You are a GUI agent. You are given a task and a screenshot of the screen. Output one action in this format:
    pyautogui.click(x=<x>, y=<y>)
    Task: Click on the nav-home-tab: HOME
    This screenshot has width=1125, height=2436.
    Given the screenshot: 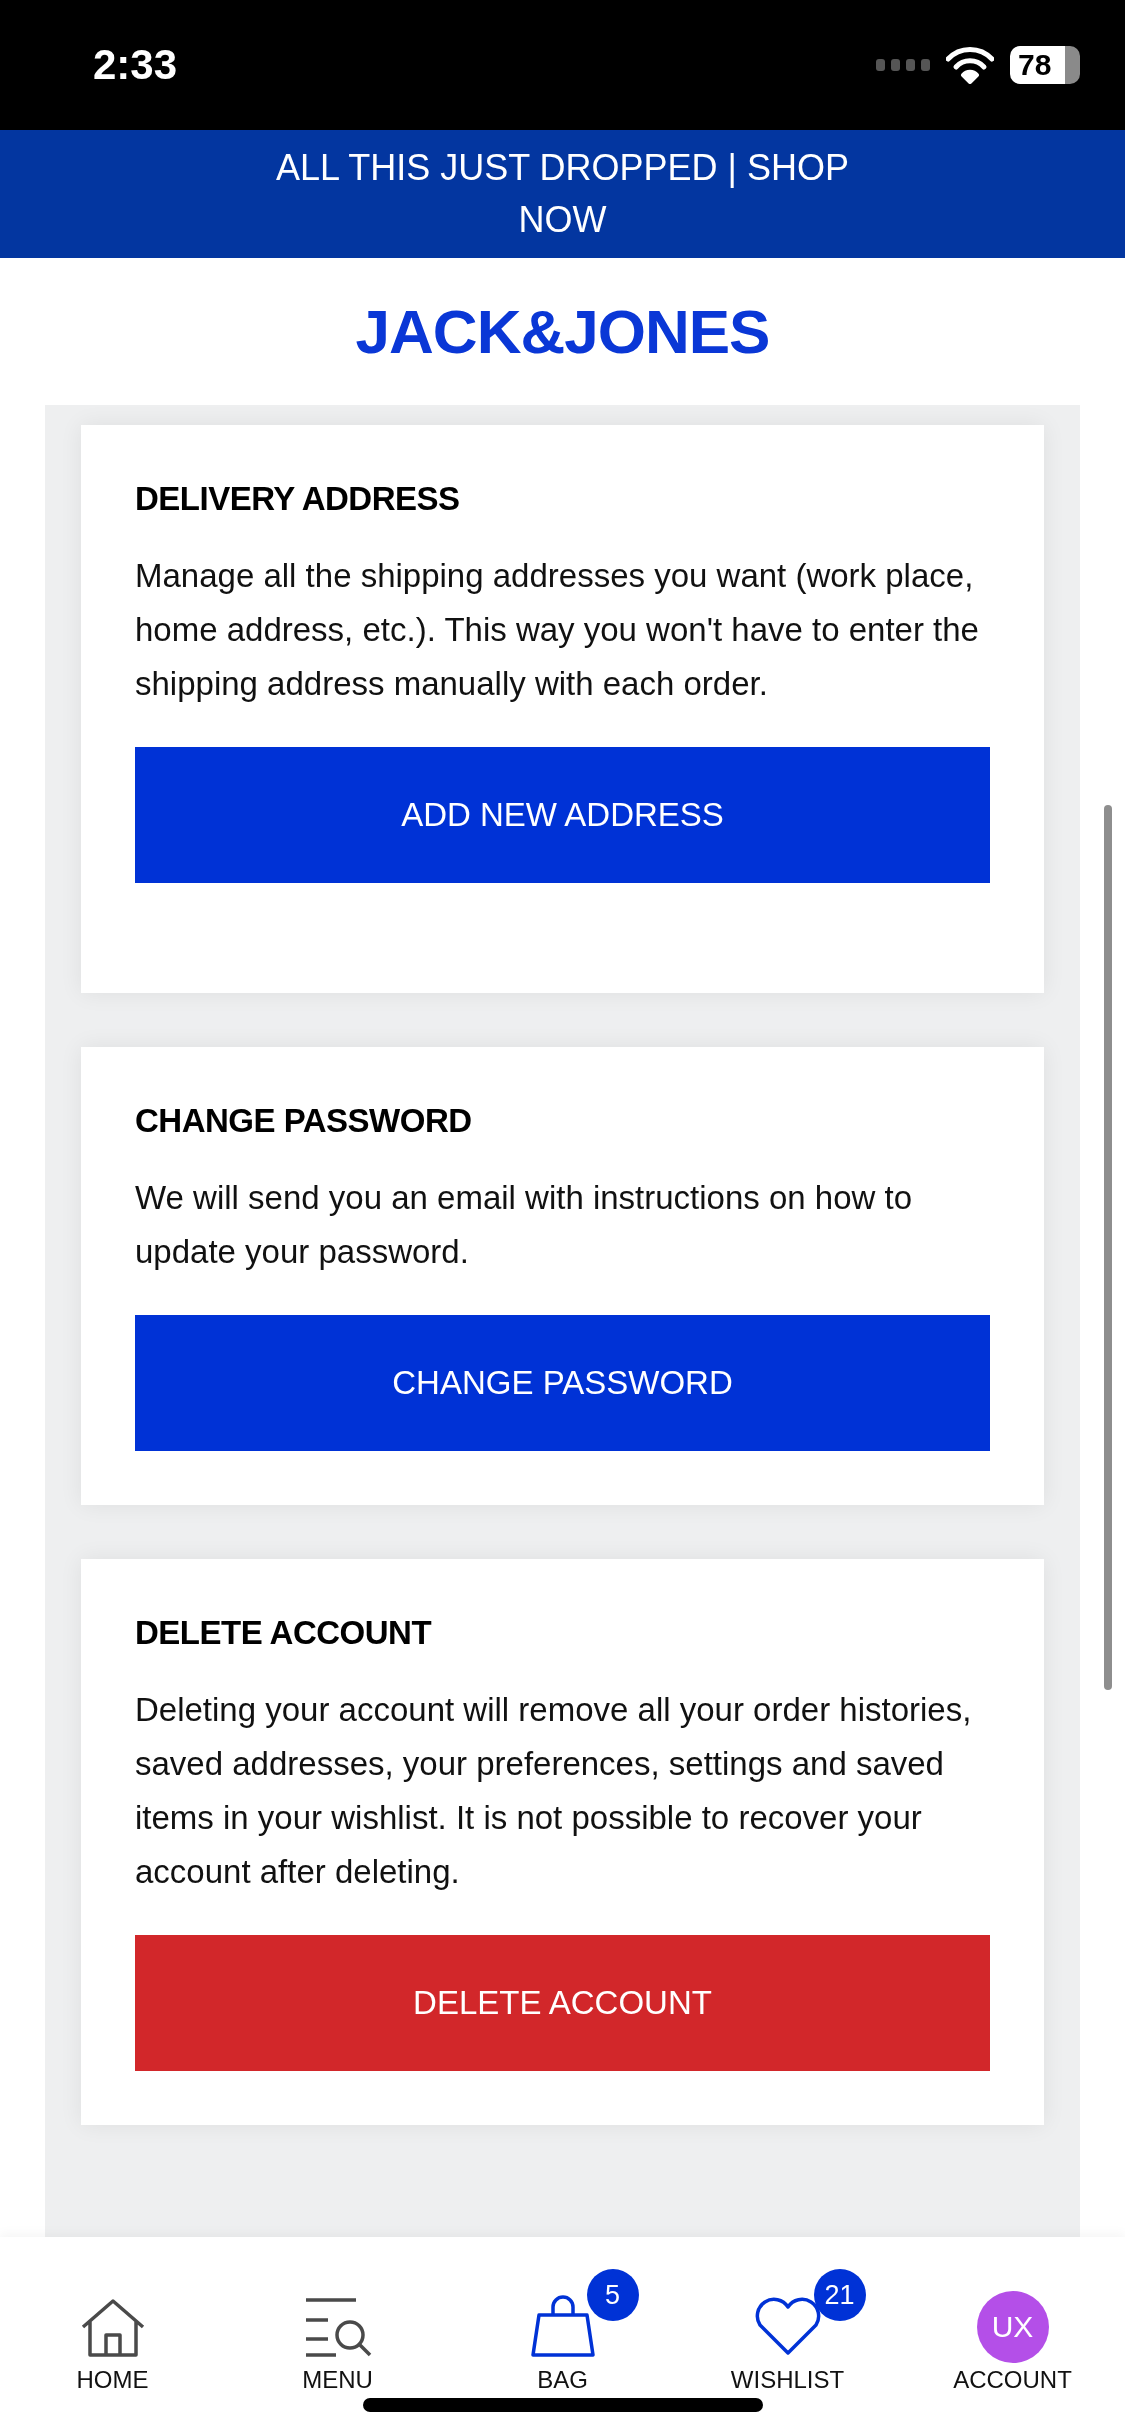 What is the action you would take?
    pyautogui.click(x=112, y=2336)
    